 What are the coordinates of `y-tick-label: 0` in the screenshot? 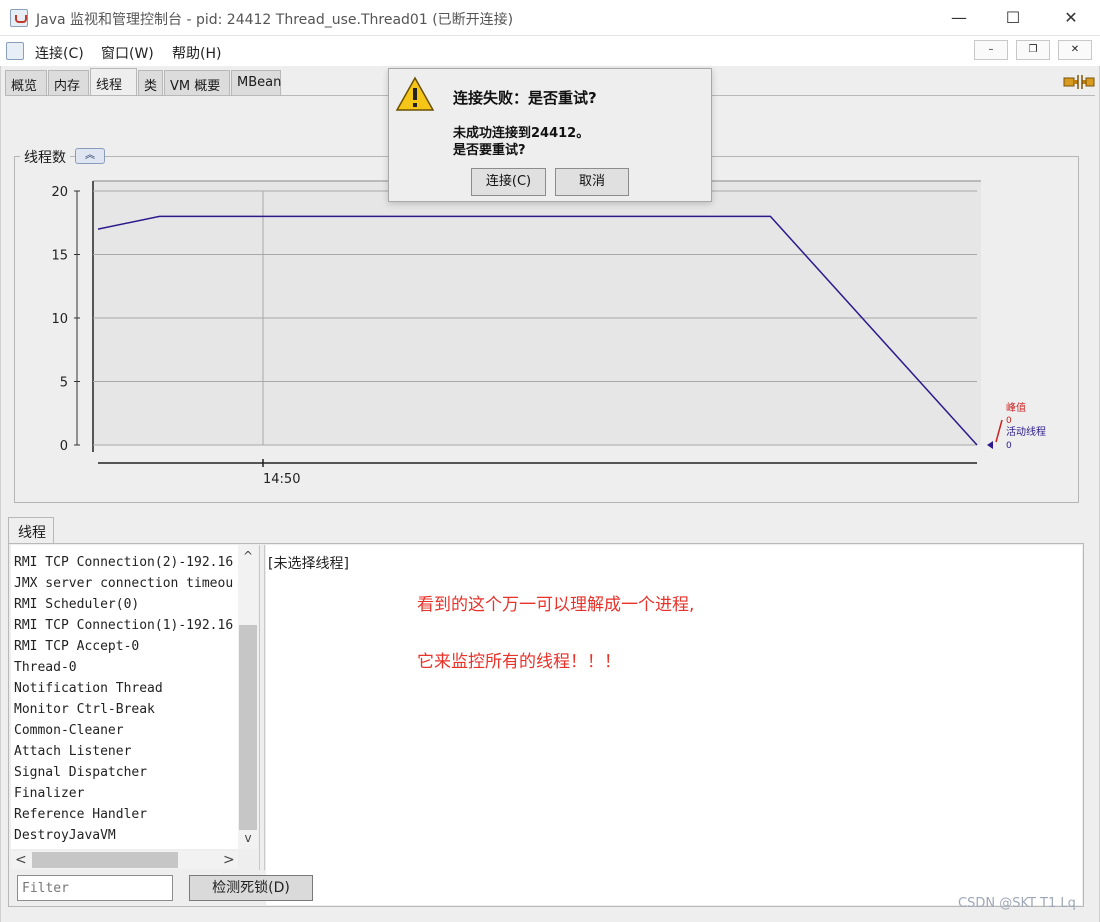 It's located at (64, 446).